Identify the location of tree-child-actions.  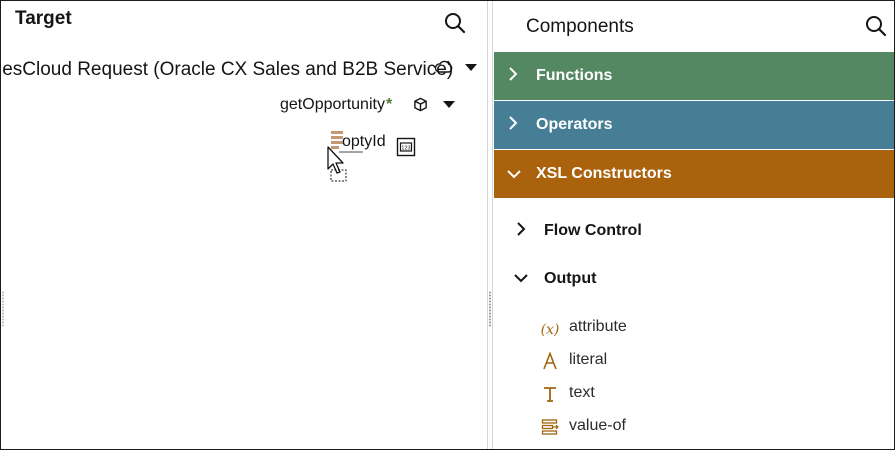
(434, 104).